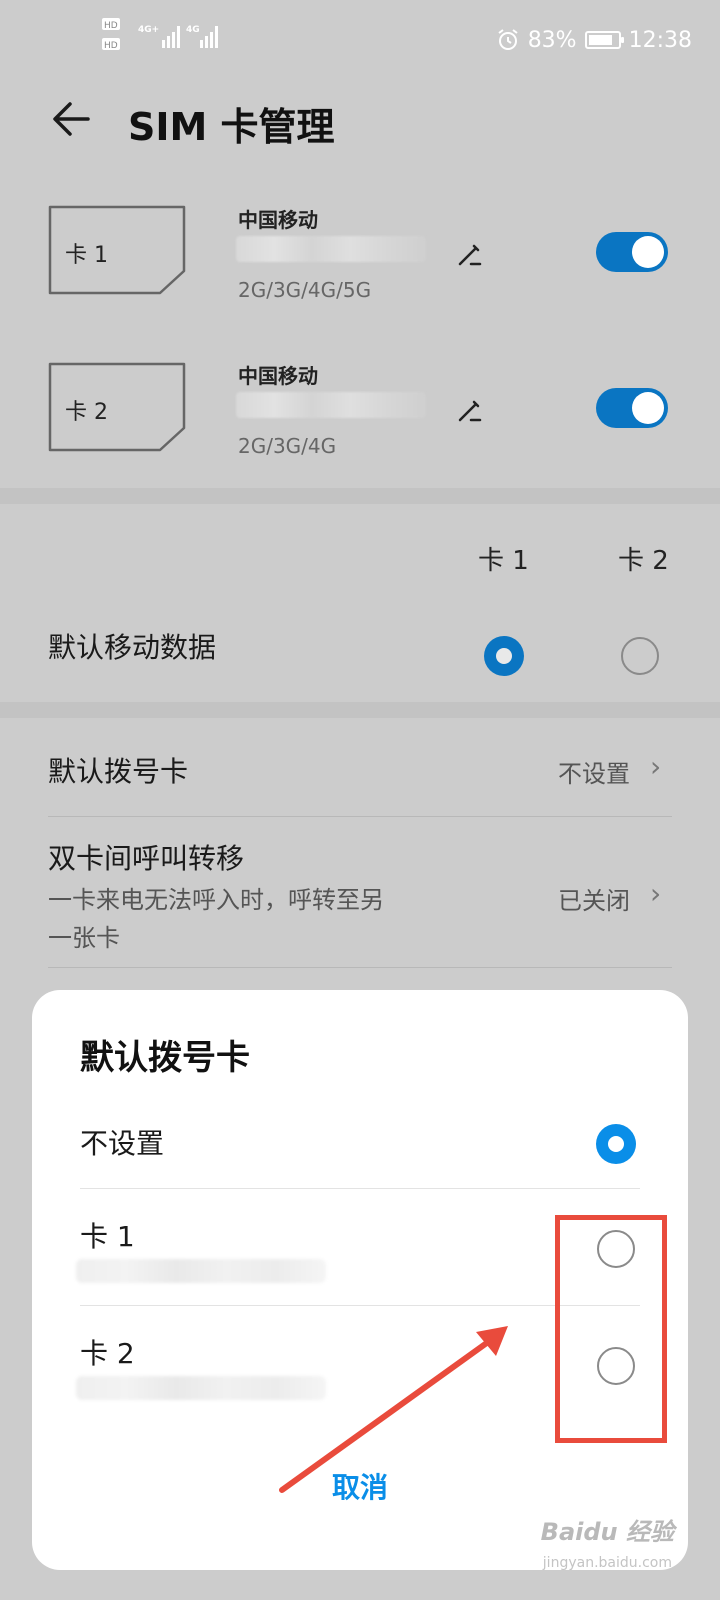 Image resolution: width=720 pixels, height=1600 pixels. Describe the element at coordinates (117, 407) in the screenshot. I see `sim-card-2-icon: 卡 2` at that location.